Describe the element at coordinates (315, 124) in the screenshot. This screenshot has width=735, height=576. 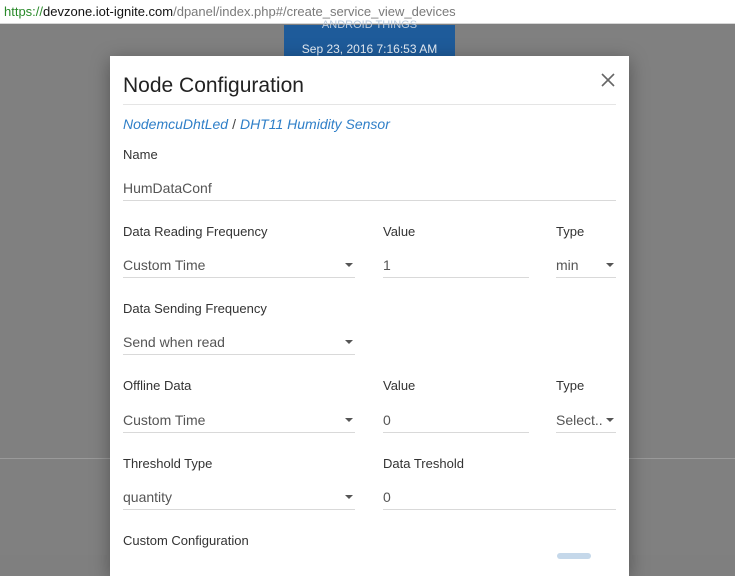
I see `breadcrumb-sensor-link: DHT11 Humidity Sensor` at that location.